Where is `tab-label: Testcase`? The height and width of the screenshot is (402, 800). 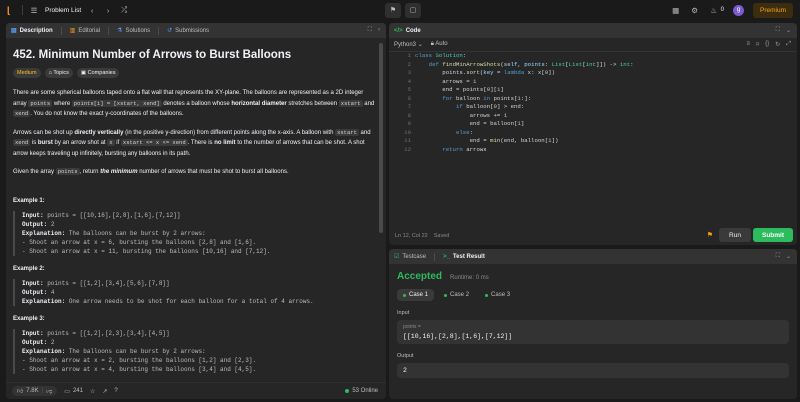
tab-label: Testcase is located at coordinates (414, 256).